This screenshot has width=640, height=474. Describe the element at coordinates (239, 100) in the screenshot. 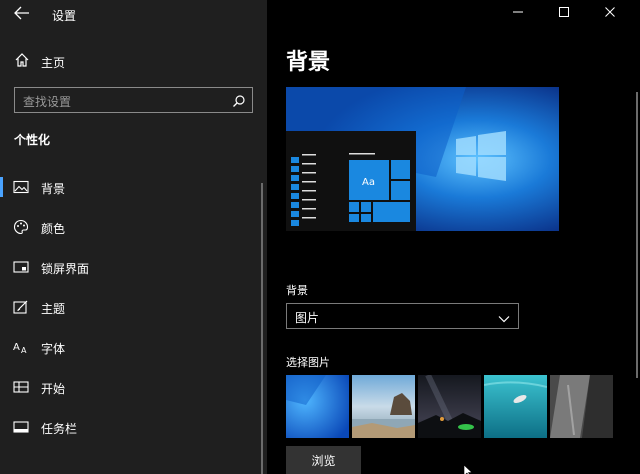

I see `search-icon` at that location.